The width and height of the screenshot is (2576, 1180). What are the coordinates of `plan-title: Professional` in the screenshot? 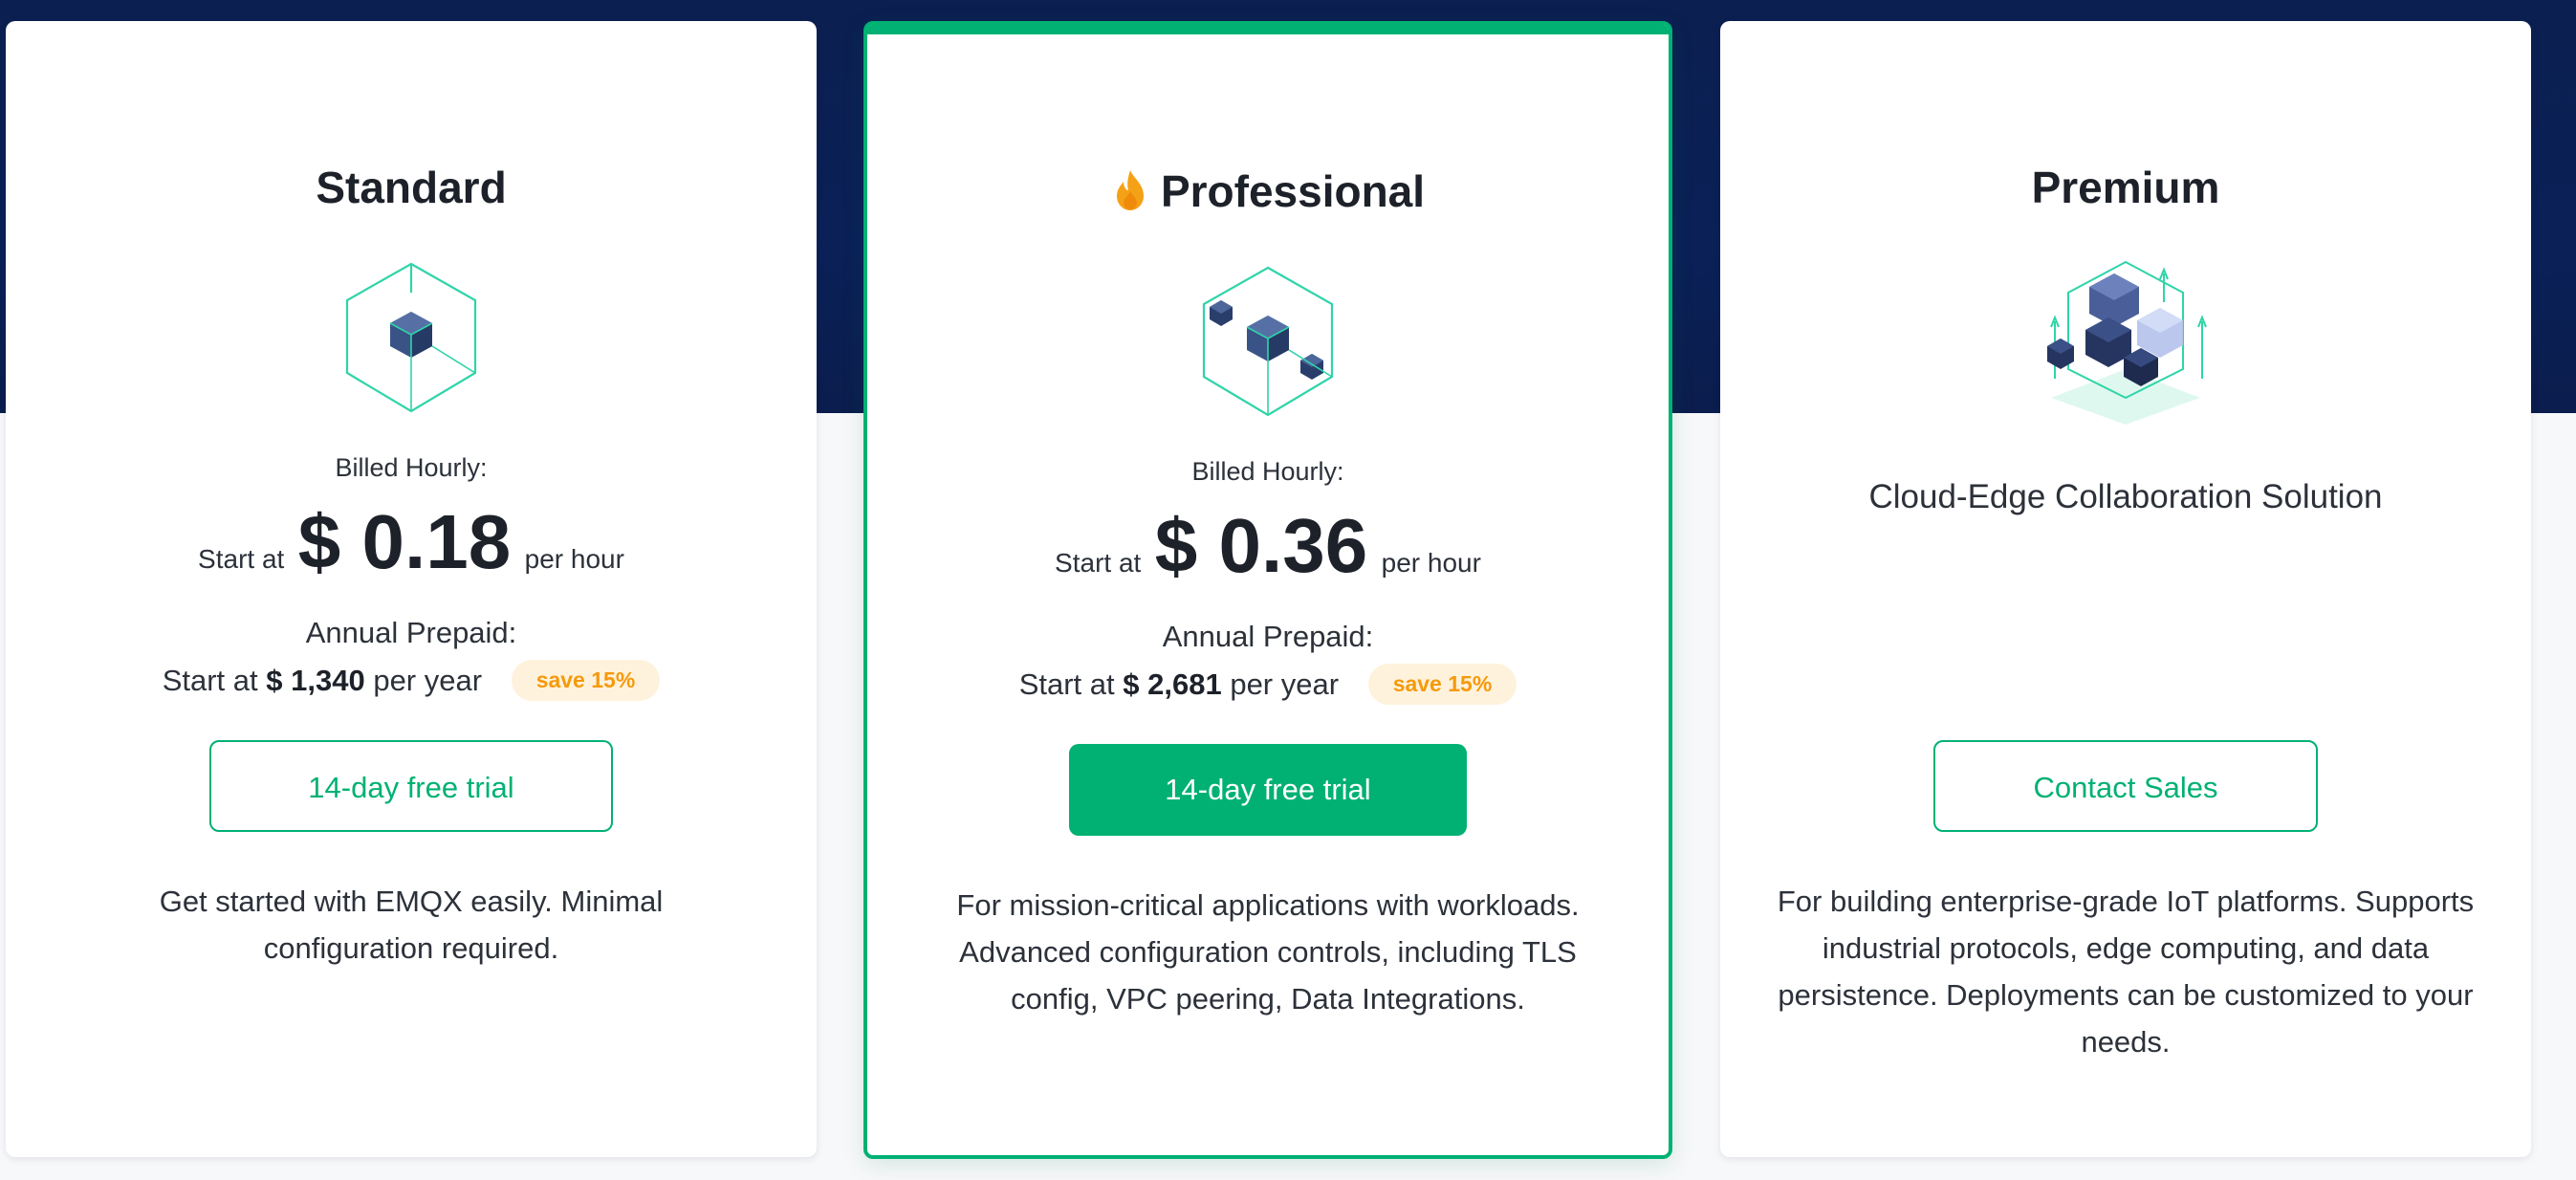 It's located at (1268, 194).